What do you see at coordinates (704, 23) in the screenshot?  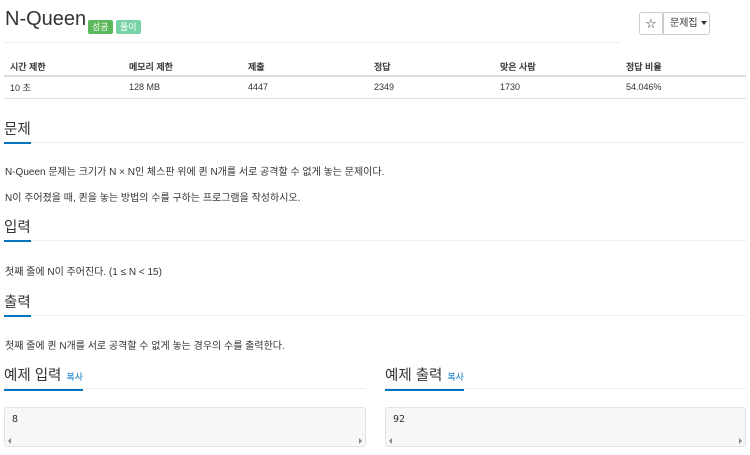 I see `caret-down-icon` at bounding box center [704, 23].